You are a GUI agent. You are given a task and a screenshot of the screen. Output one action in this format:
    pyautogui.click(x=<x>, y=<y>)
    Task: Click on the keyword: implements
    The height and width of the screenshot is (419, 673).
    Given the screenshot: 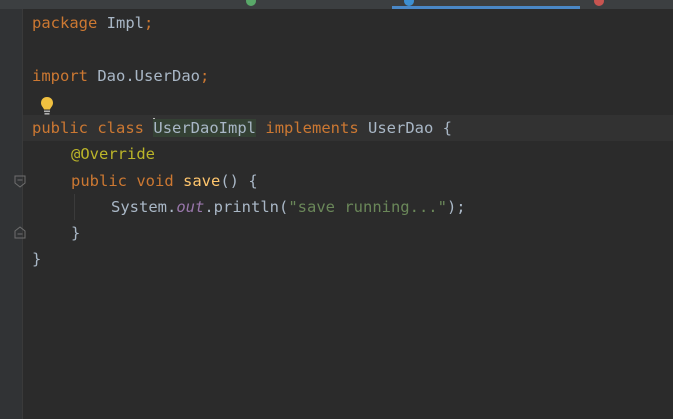 What is the action you would take?
    pyautogui.click(x=312, y=128)
    